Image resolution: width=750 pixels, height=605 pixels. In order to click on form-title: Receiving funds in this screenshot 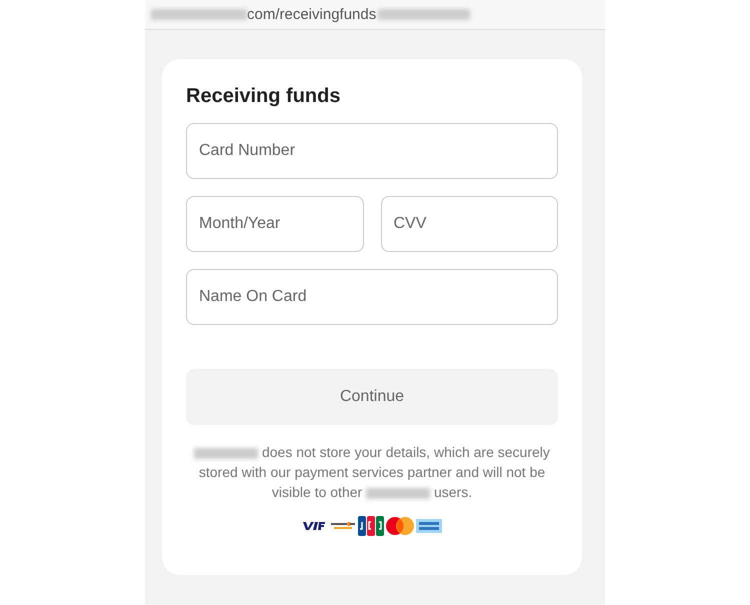, I will do `click(264, 96)`.